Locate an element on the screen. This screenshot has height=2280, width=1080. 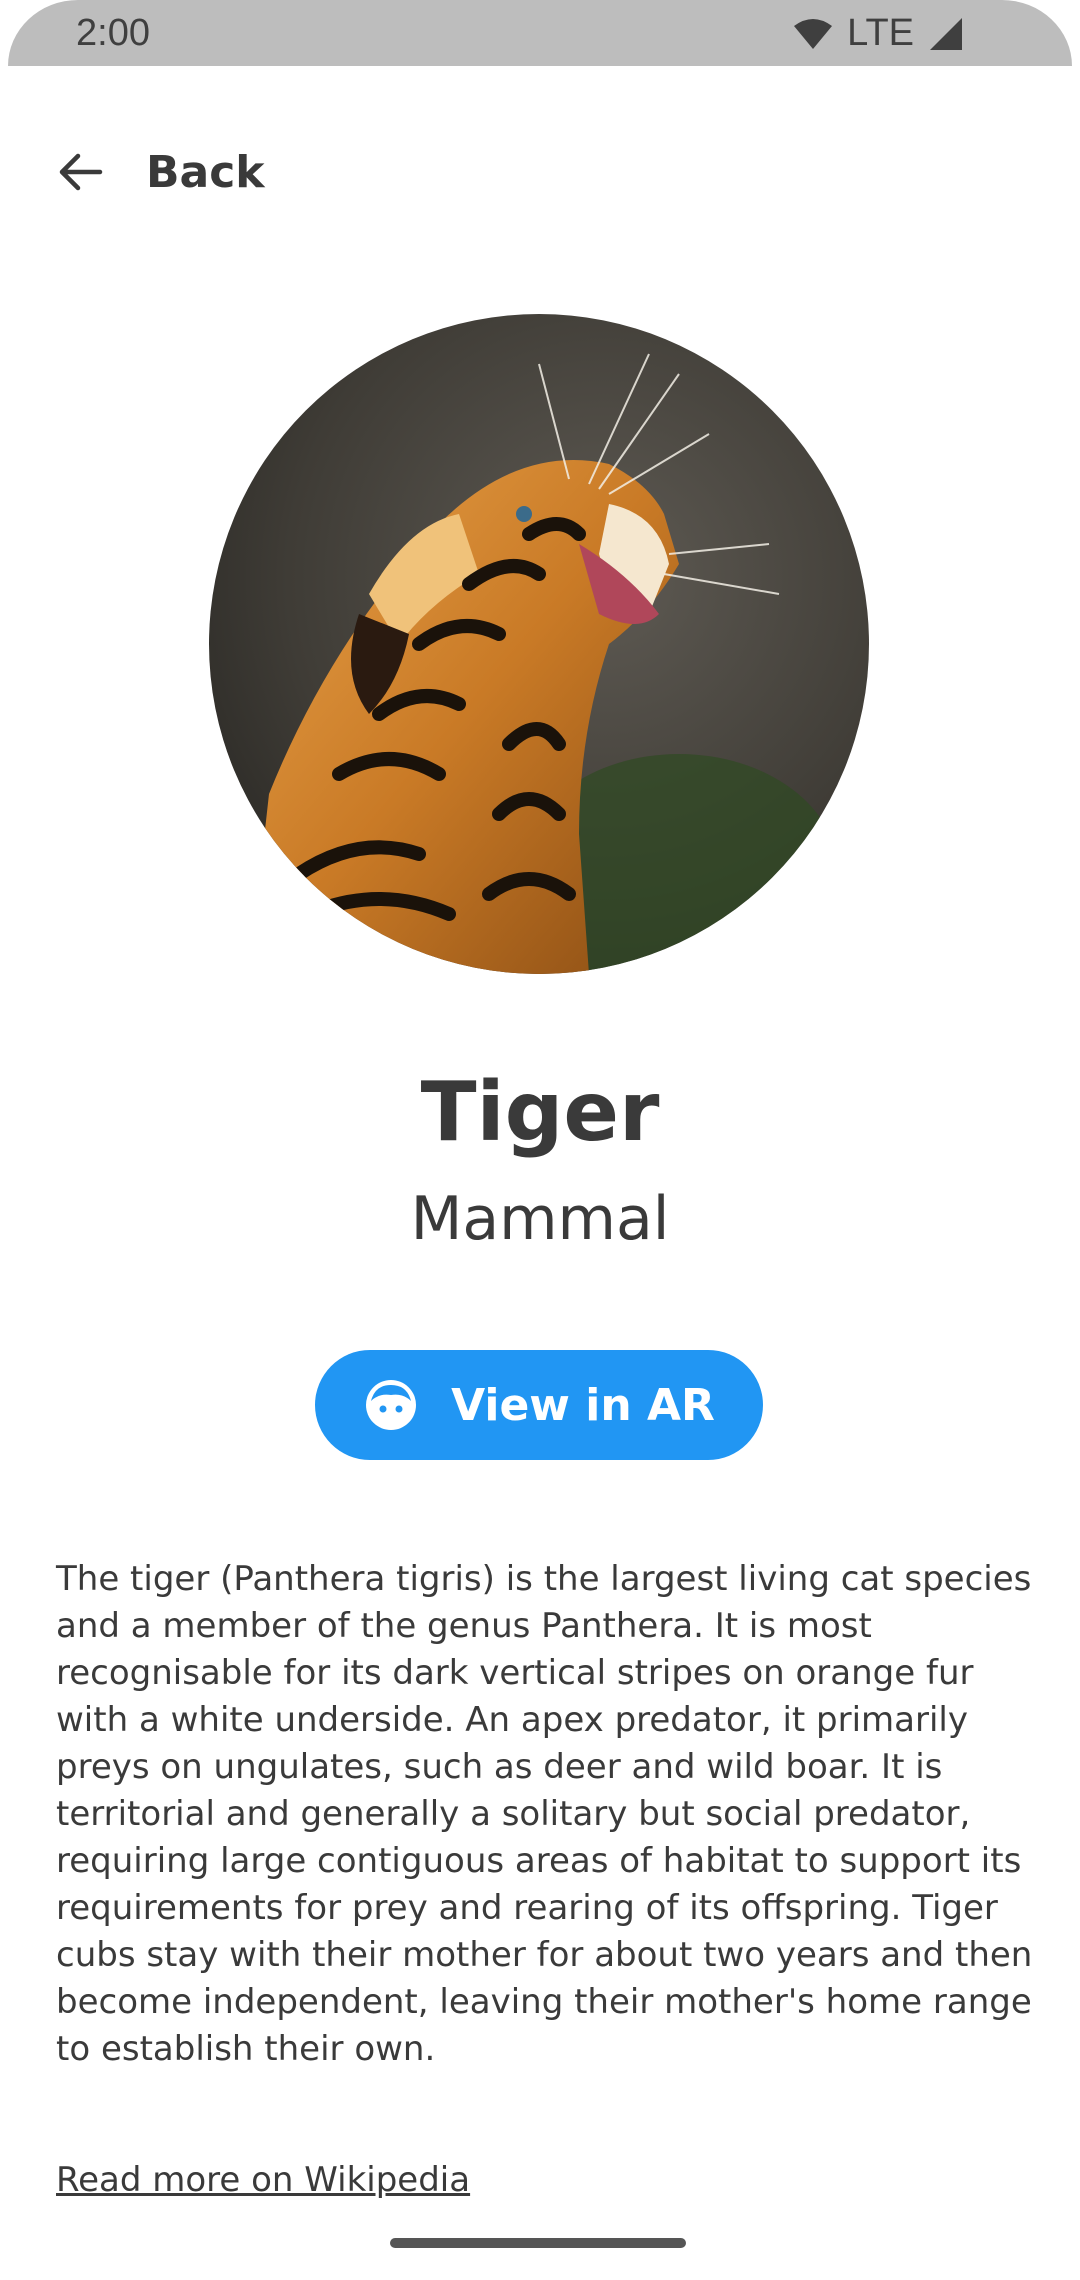
signal-icon is located at coordinates (946, 33).